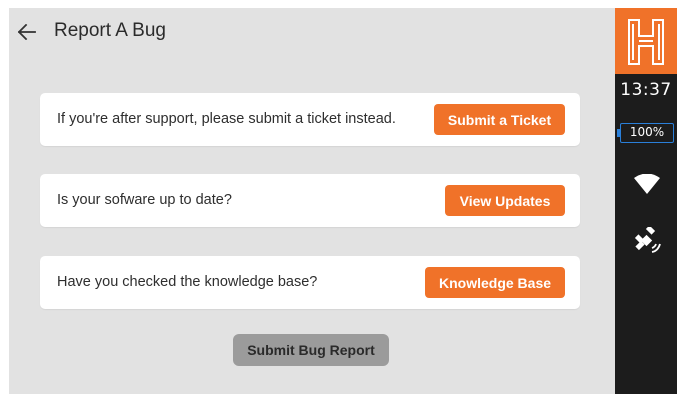  I want to click on wifi-icon, so click(647, 184).